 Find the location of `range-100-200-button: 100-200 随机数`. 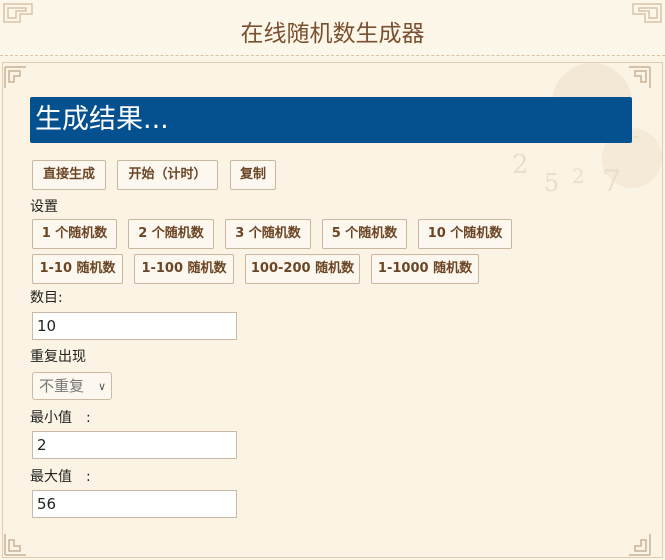

range-100-200-button: 100-200 随机数 is located at coordinates (302, 269).